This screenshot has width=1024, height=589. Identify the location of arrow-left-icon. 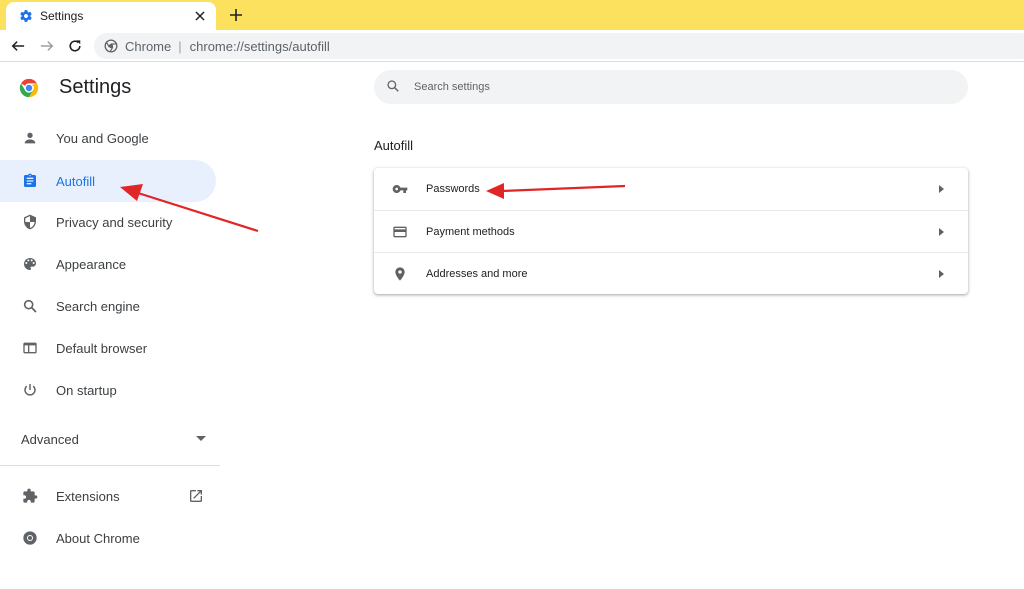
(18, 46).